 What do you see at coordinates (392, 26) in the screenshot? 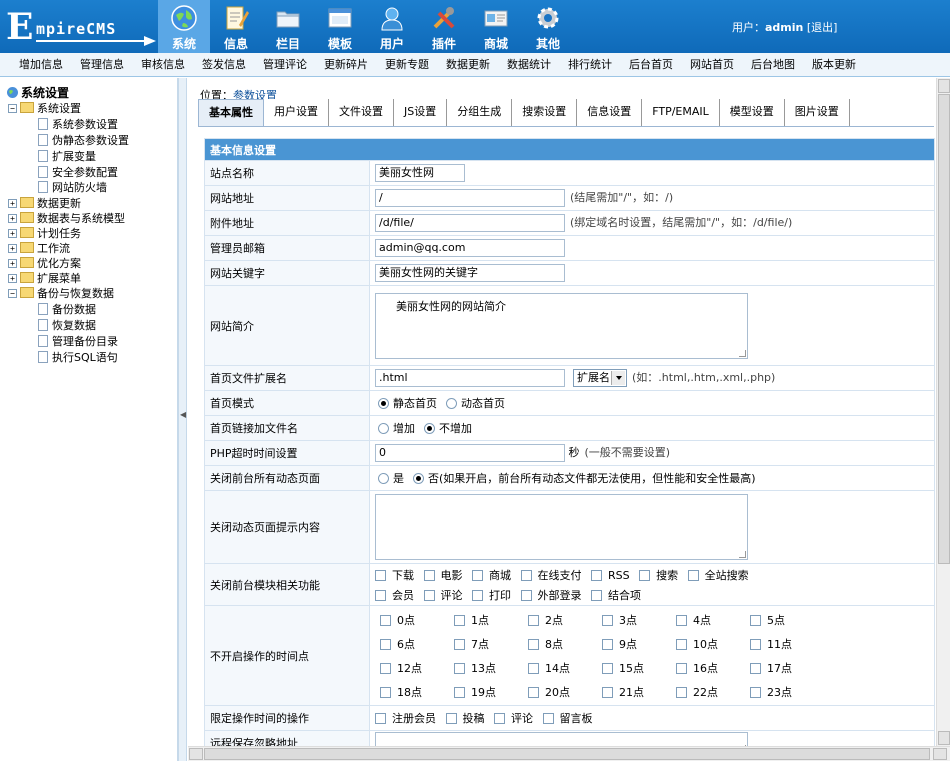
I see `nav-user: 用户` at bounding box center [392, 26].